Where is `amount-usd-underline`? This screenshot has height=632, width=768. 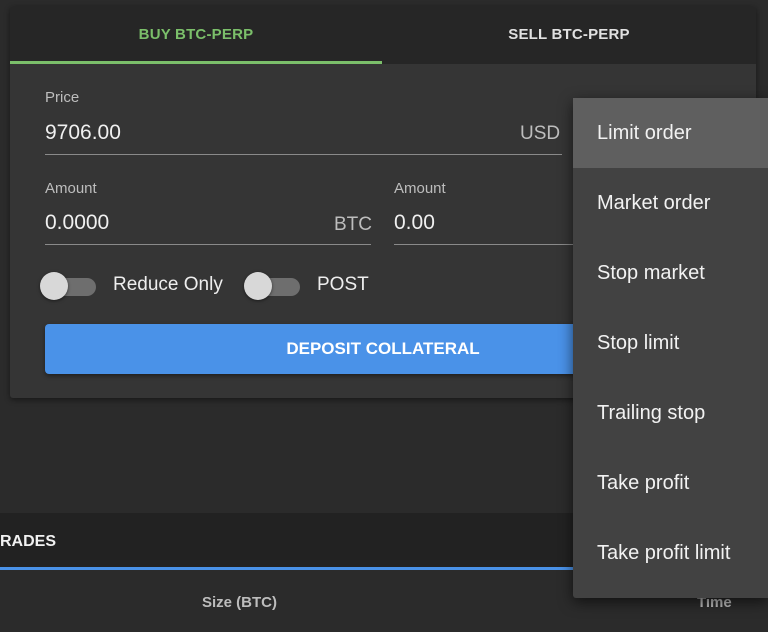 amount-usd-underline is located at coordinates (494, 244).